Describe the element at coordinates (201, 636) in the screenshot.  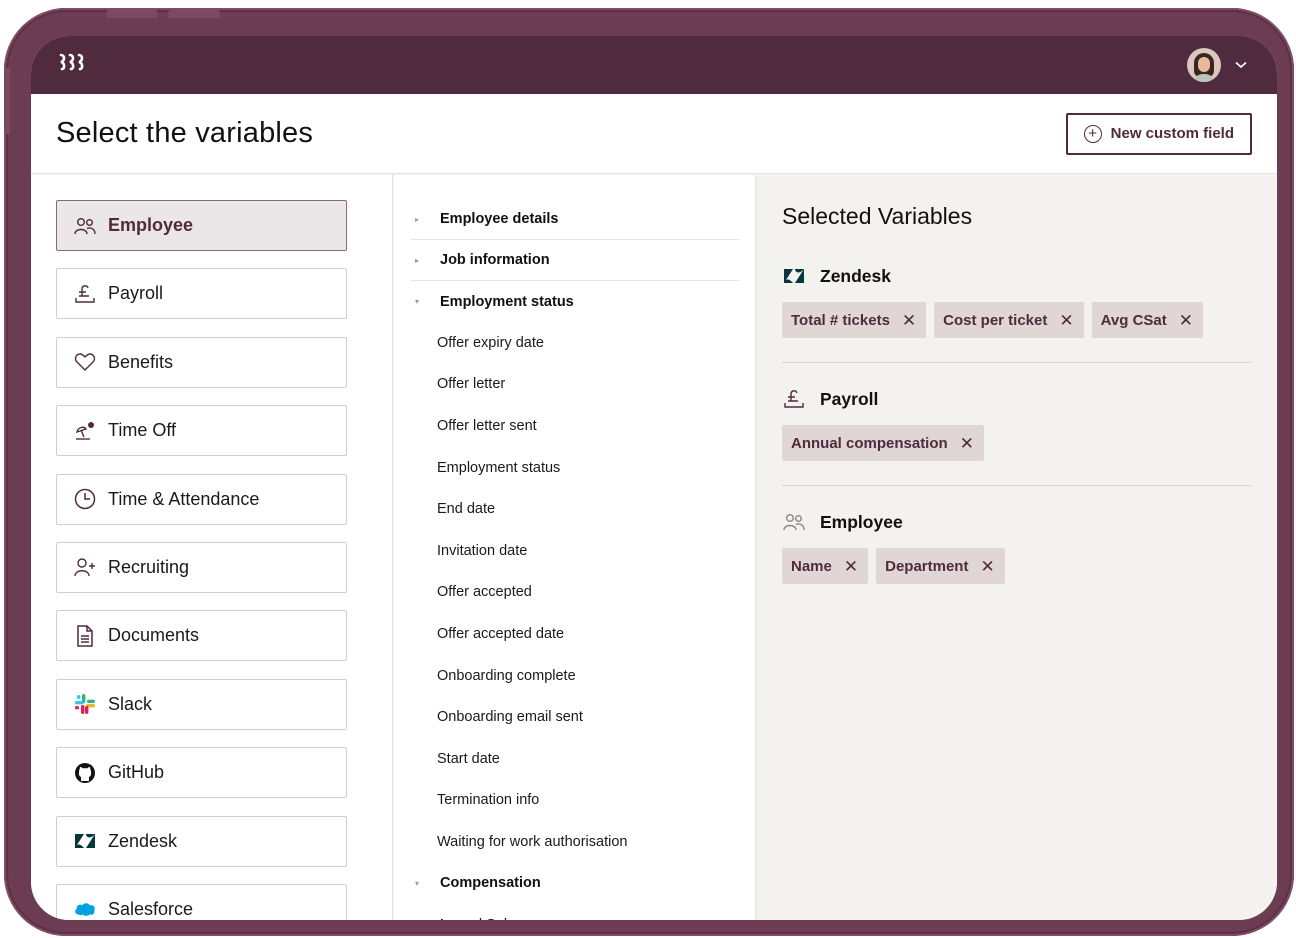
I see `category-documents: Documents` at that location.